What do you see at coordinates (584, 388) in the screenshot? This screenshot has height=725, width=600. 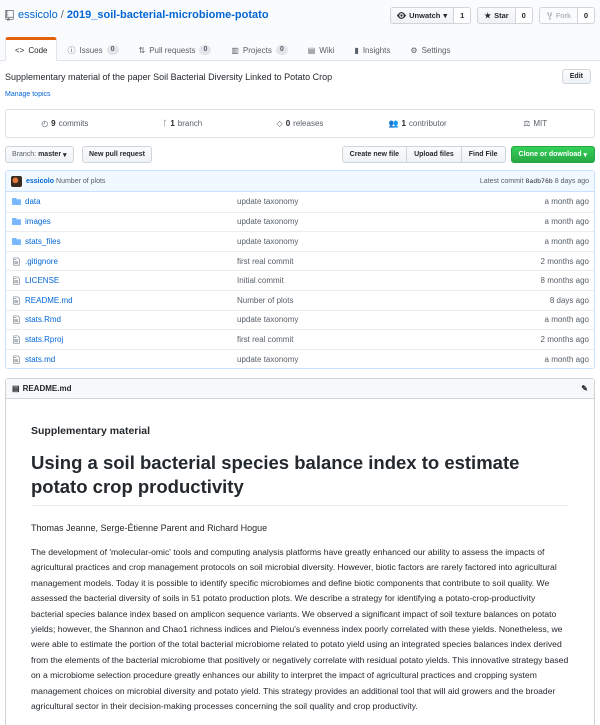 I see `pencil-icon: ✎` at bounding box center [584, 388].